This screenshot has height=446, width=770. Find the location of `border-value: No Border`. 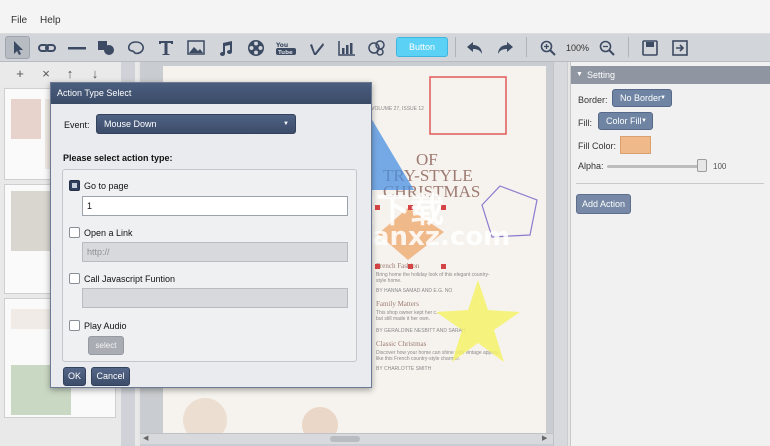

border-value: No Border is located at coordinates (641, 98).